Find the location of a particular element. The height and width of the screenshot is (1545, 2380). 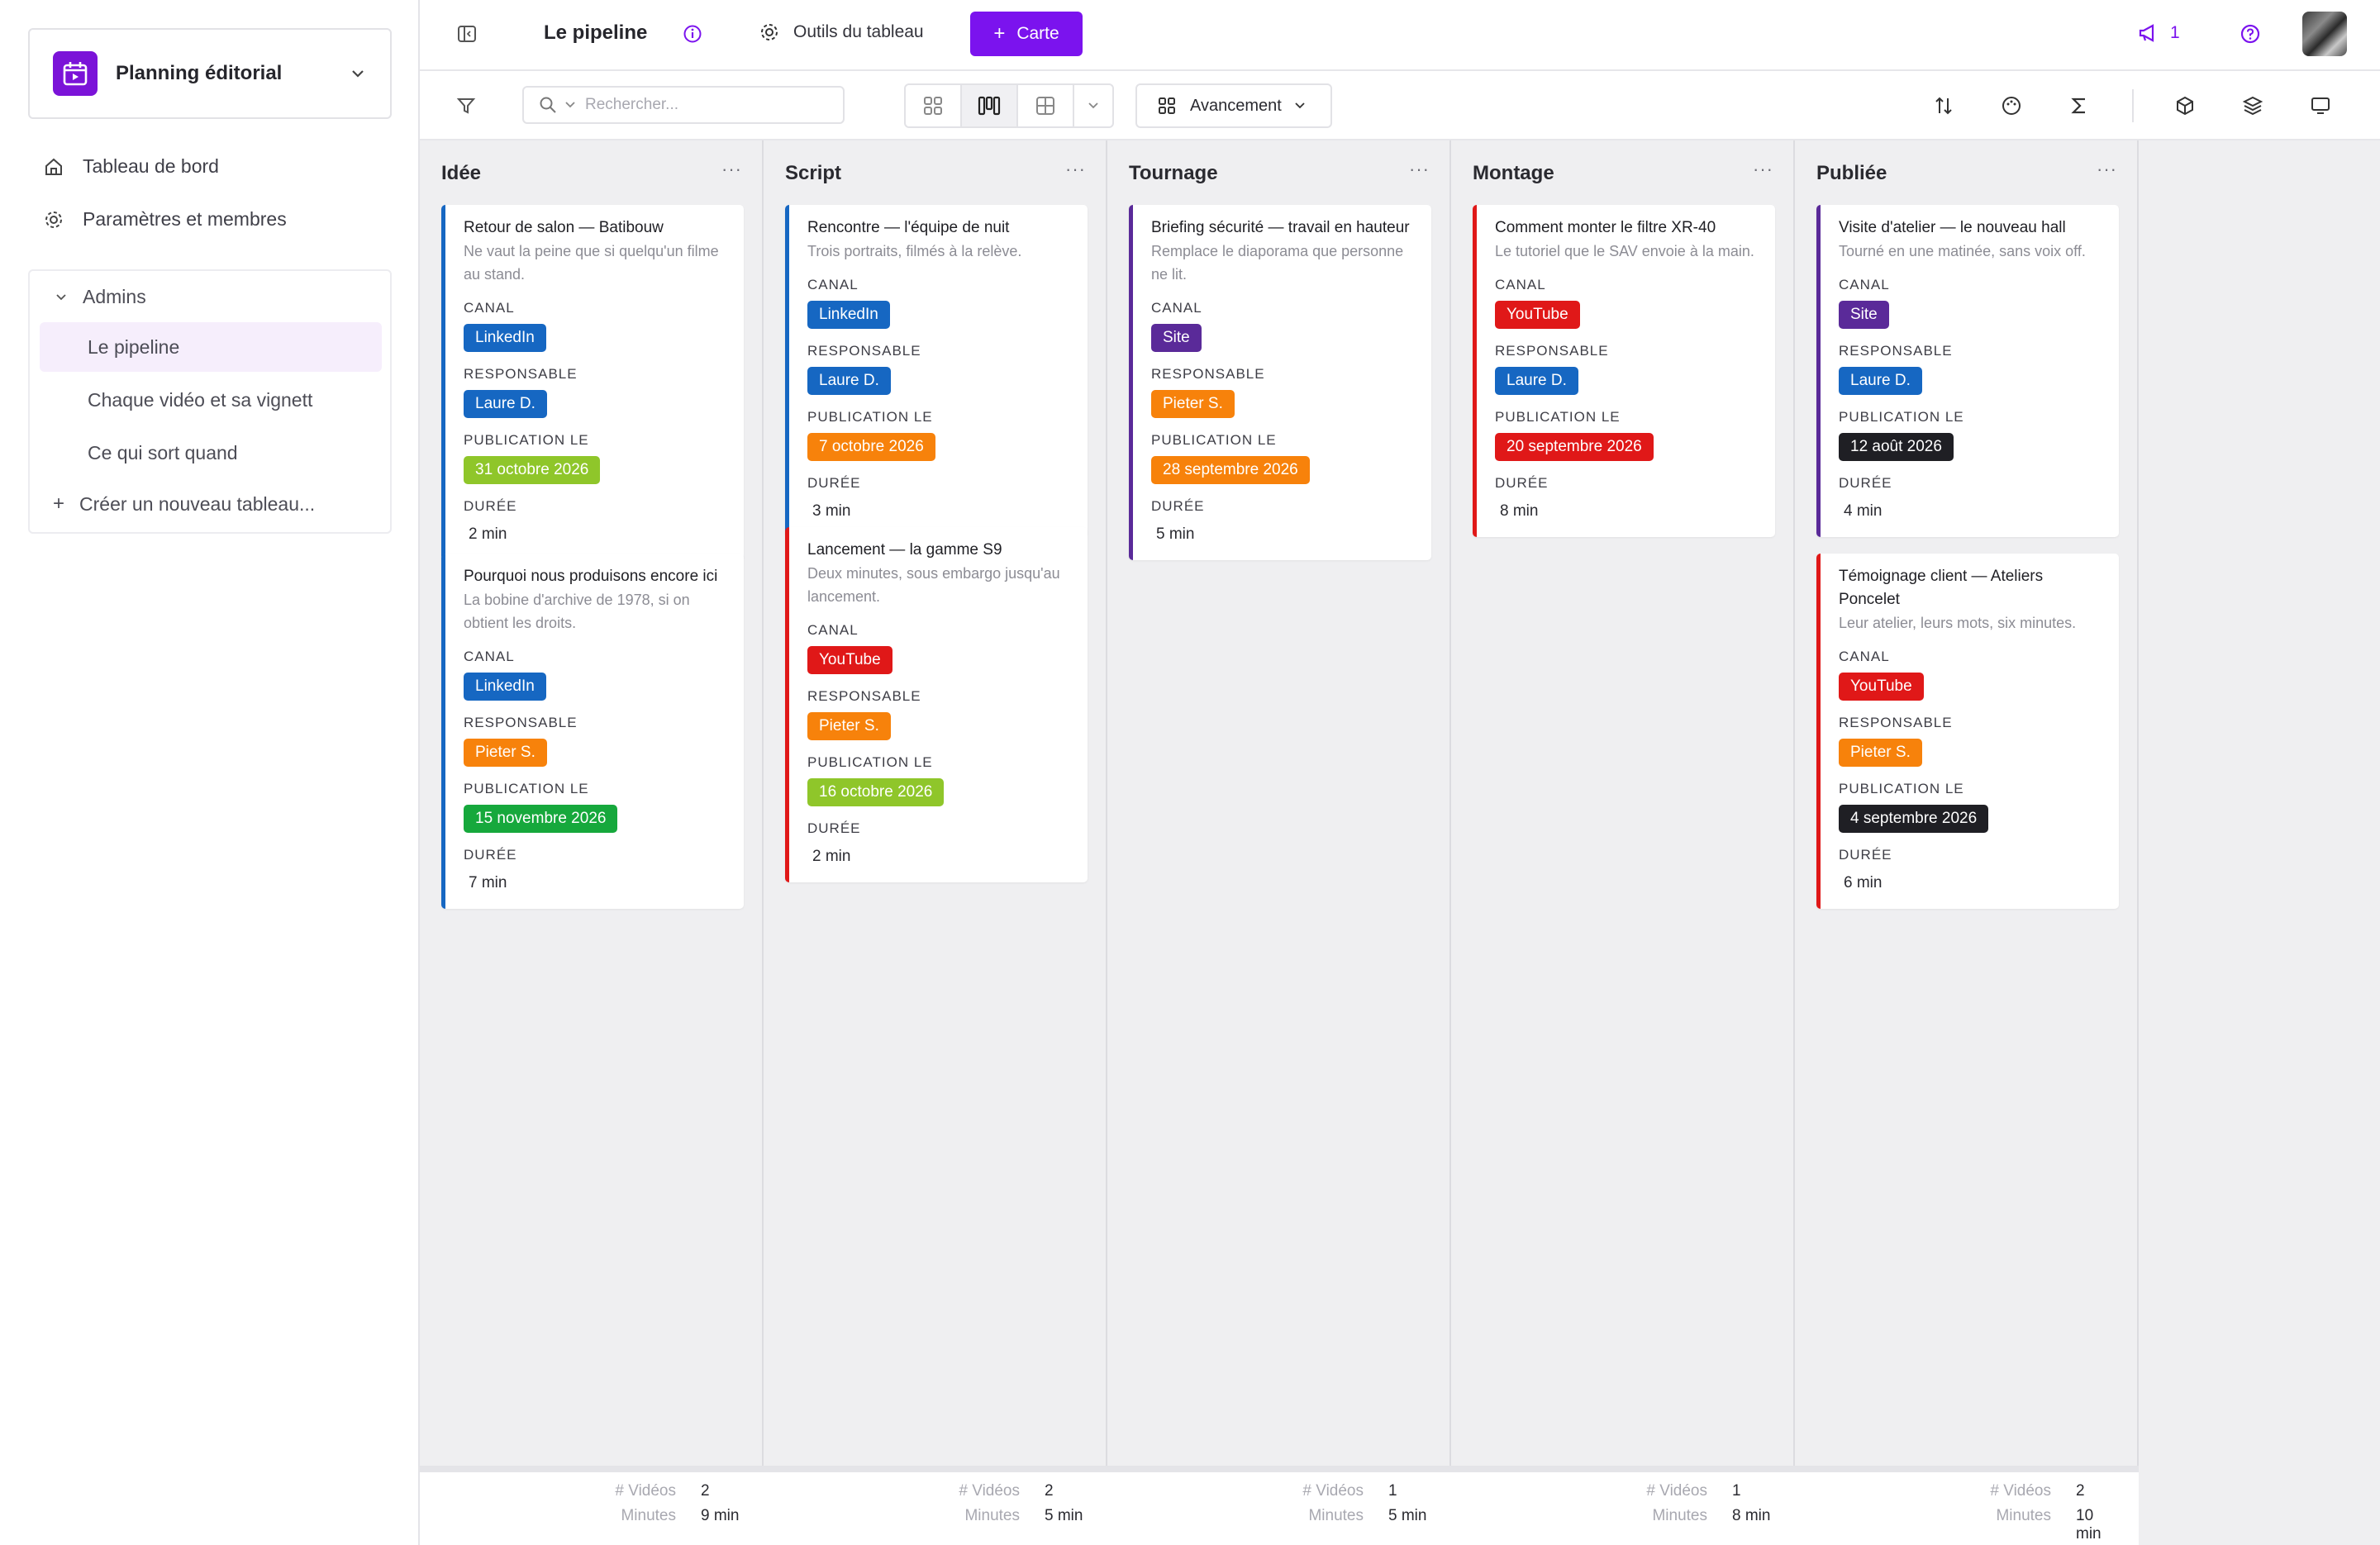

sidebar-link-label: Paramètres et membres is located at coordinates (185, 219).